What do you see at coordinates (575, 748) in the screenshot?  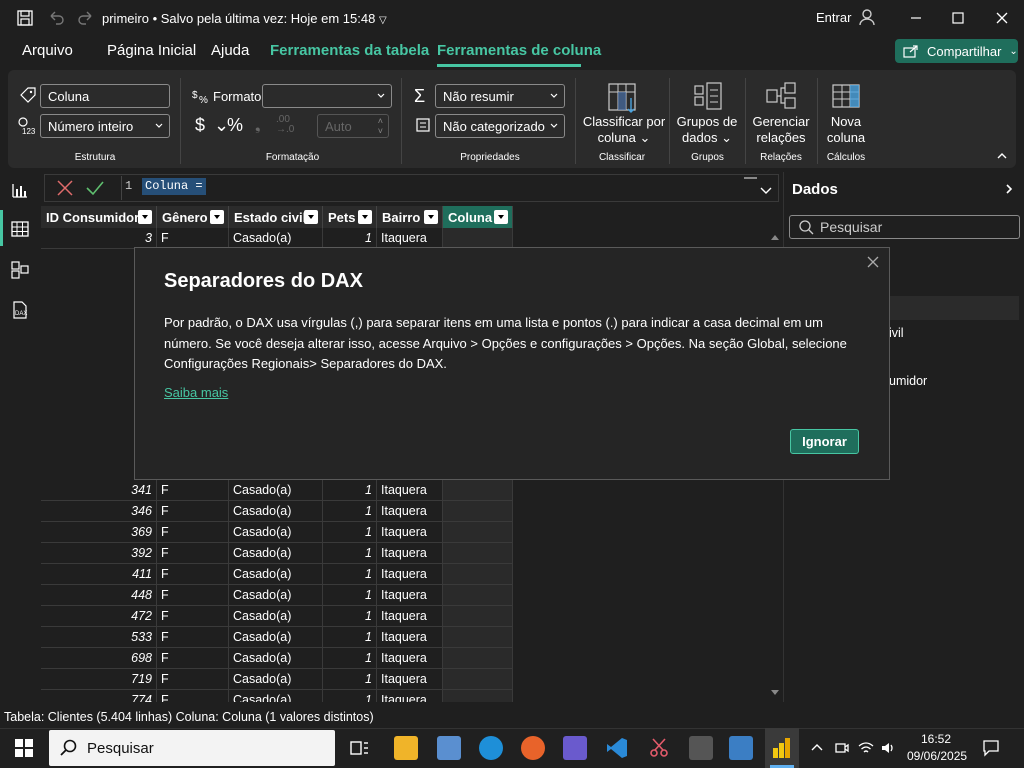 I see `microsoft365-icon` at bounding box center [575, 748].